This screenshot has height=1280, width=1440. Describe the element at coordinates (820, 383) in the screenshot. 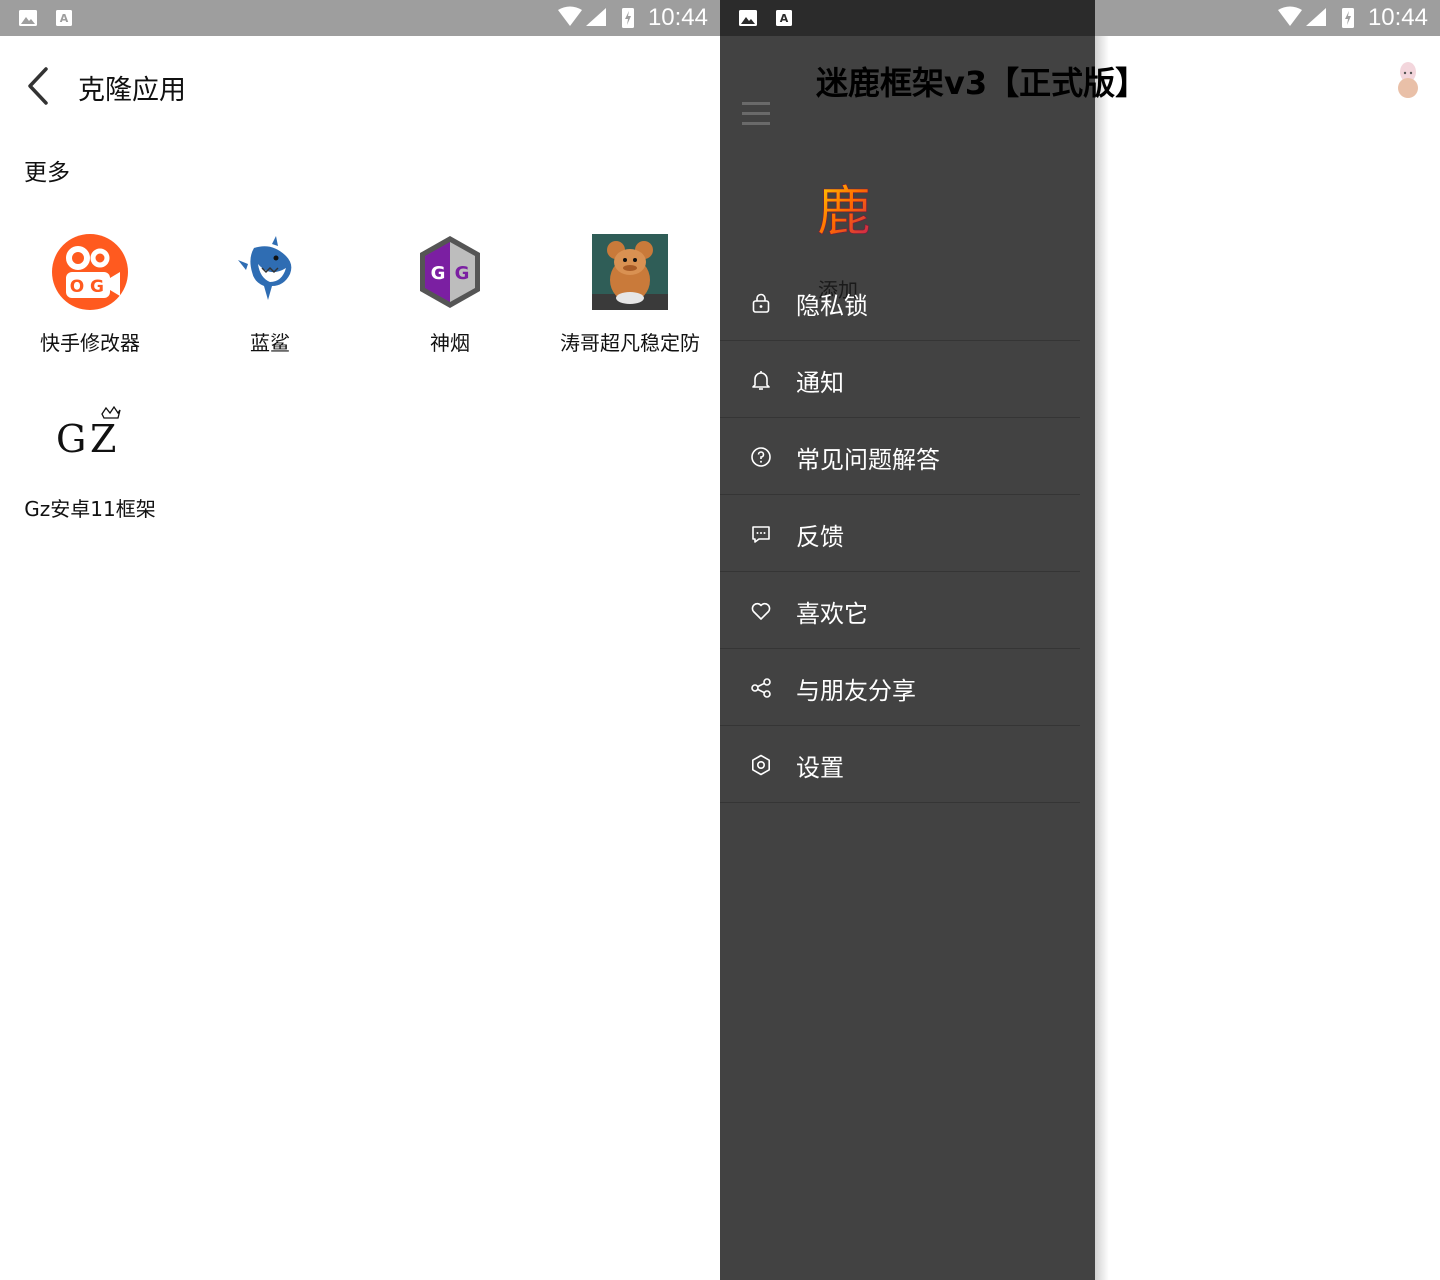

I see `menu-label: 通知` at that location.